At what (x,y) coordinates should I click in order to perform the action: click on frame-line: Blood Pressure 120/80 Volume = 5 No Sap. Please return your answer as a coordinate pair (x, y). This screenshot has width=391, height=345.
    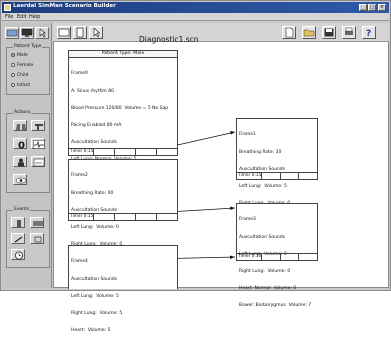
    Looking at the image, I should click on (120, 108).